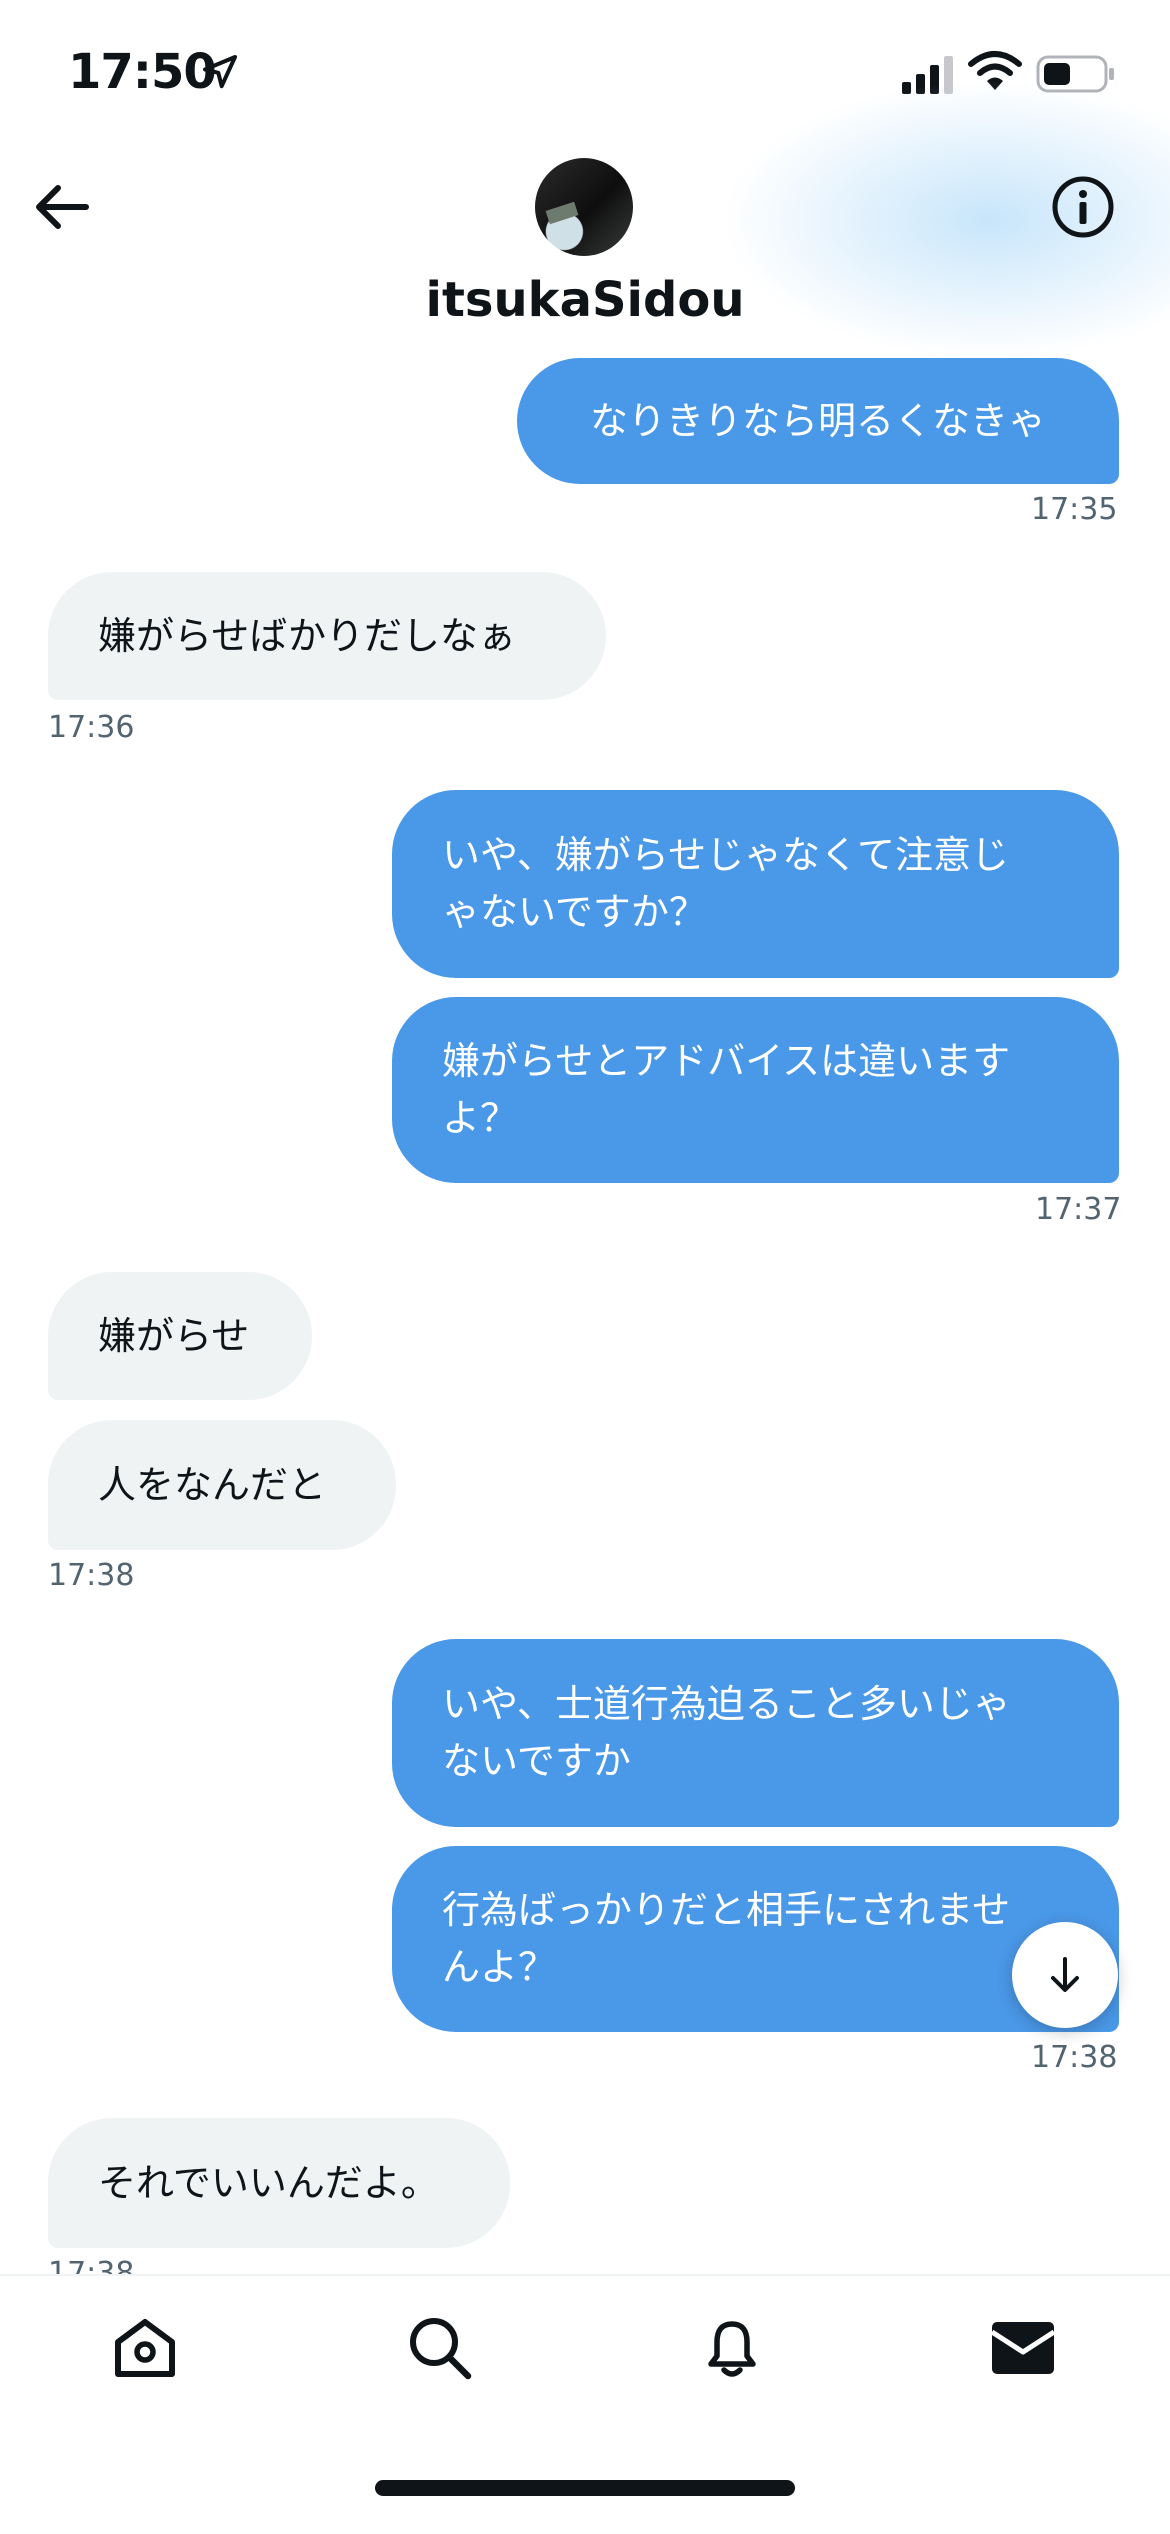 The height and width of the screenshot is (2534, 1170). Describe the element at coordinates (1023, 2347) in the screenshot. I see `mail-icon` at that location.